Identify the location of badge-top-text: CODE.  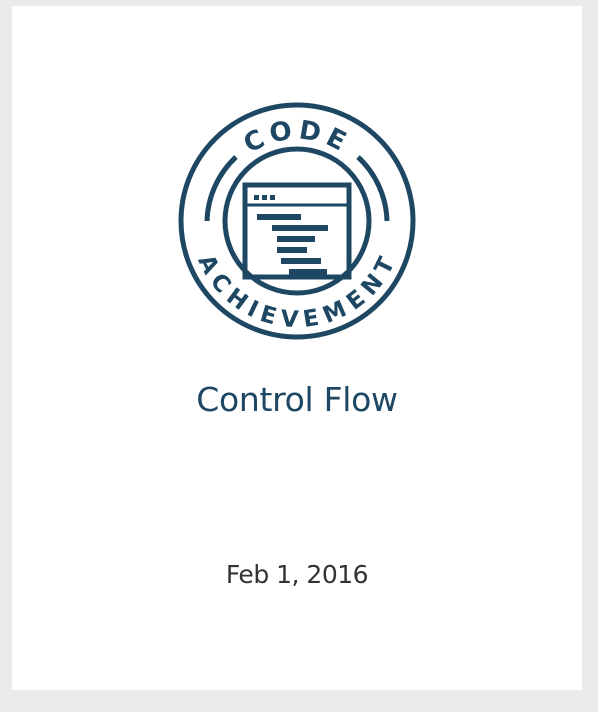
(297, 137).